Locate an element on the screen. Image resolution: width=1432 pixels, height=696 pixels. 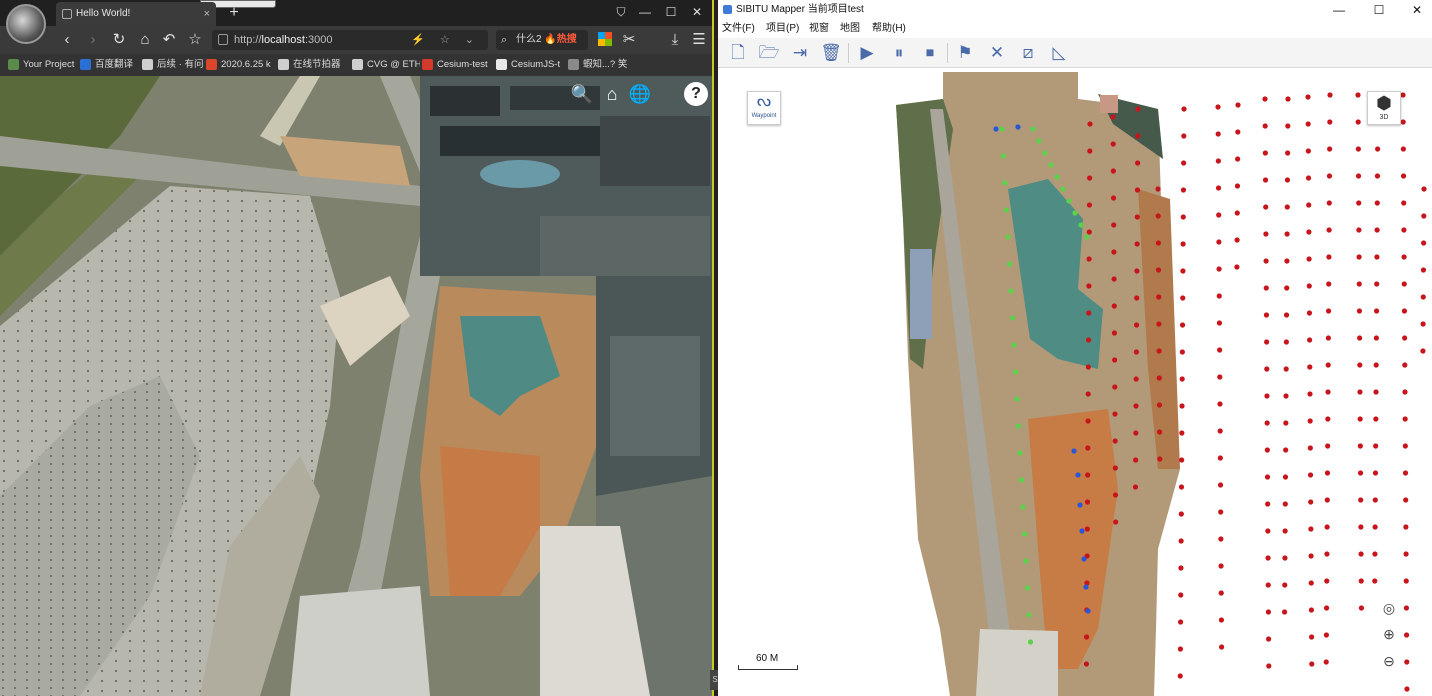
view-3d-button: ⬢ 3D is located at coordinates (1384, 108).